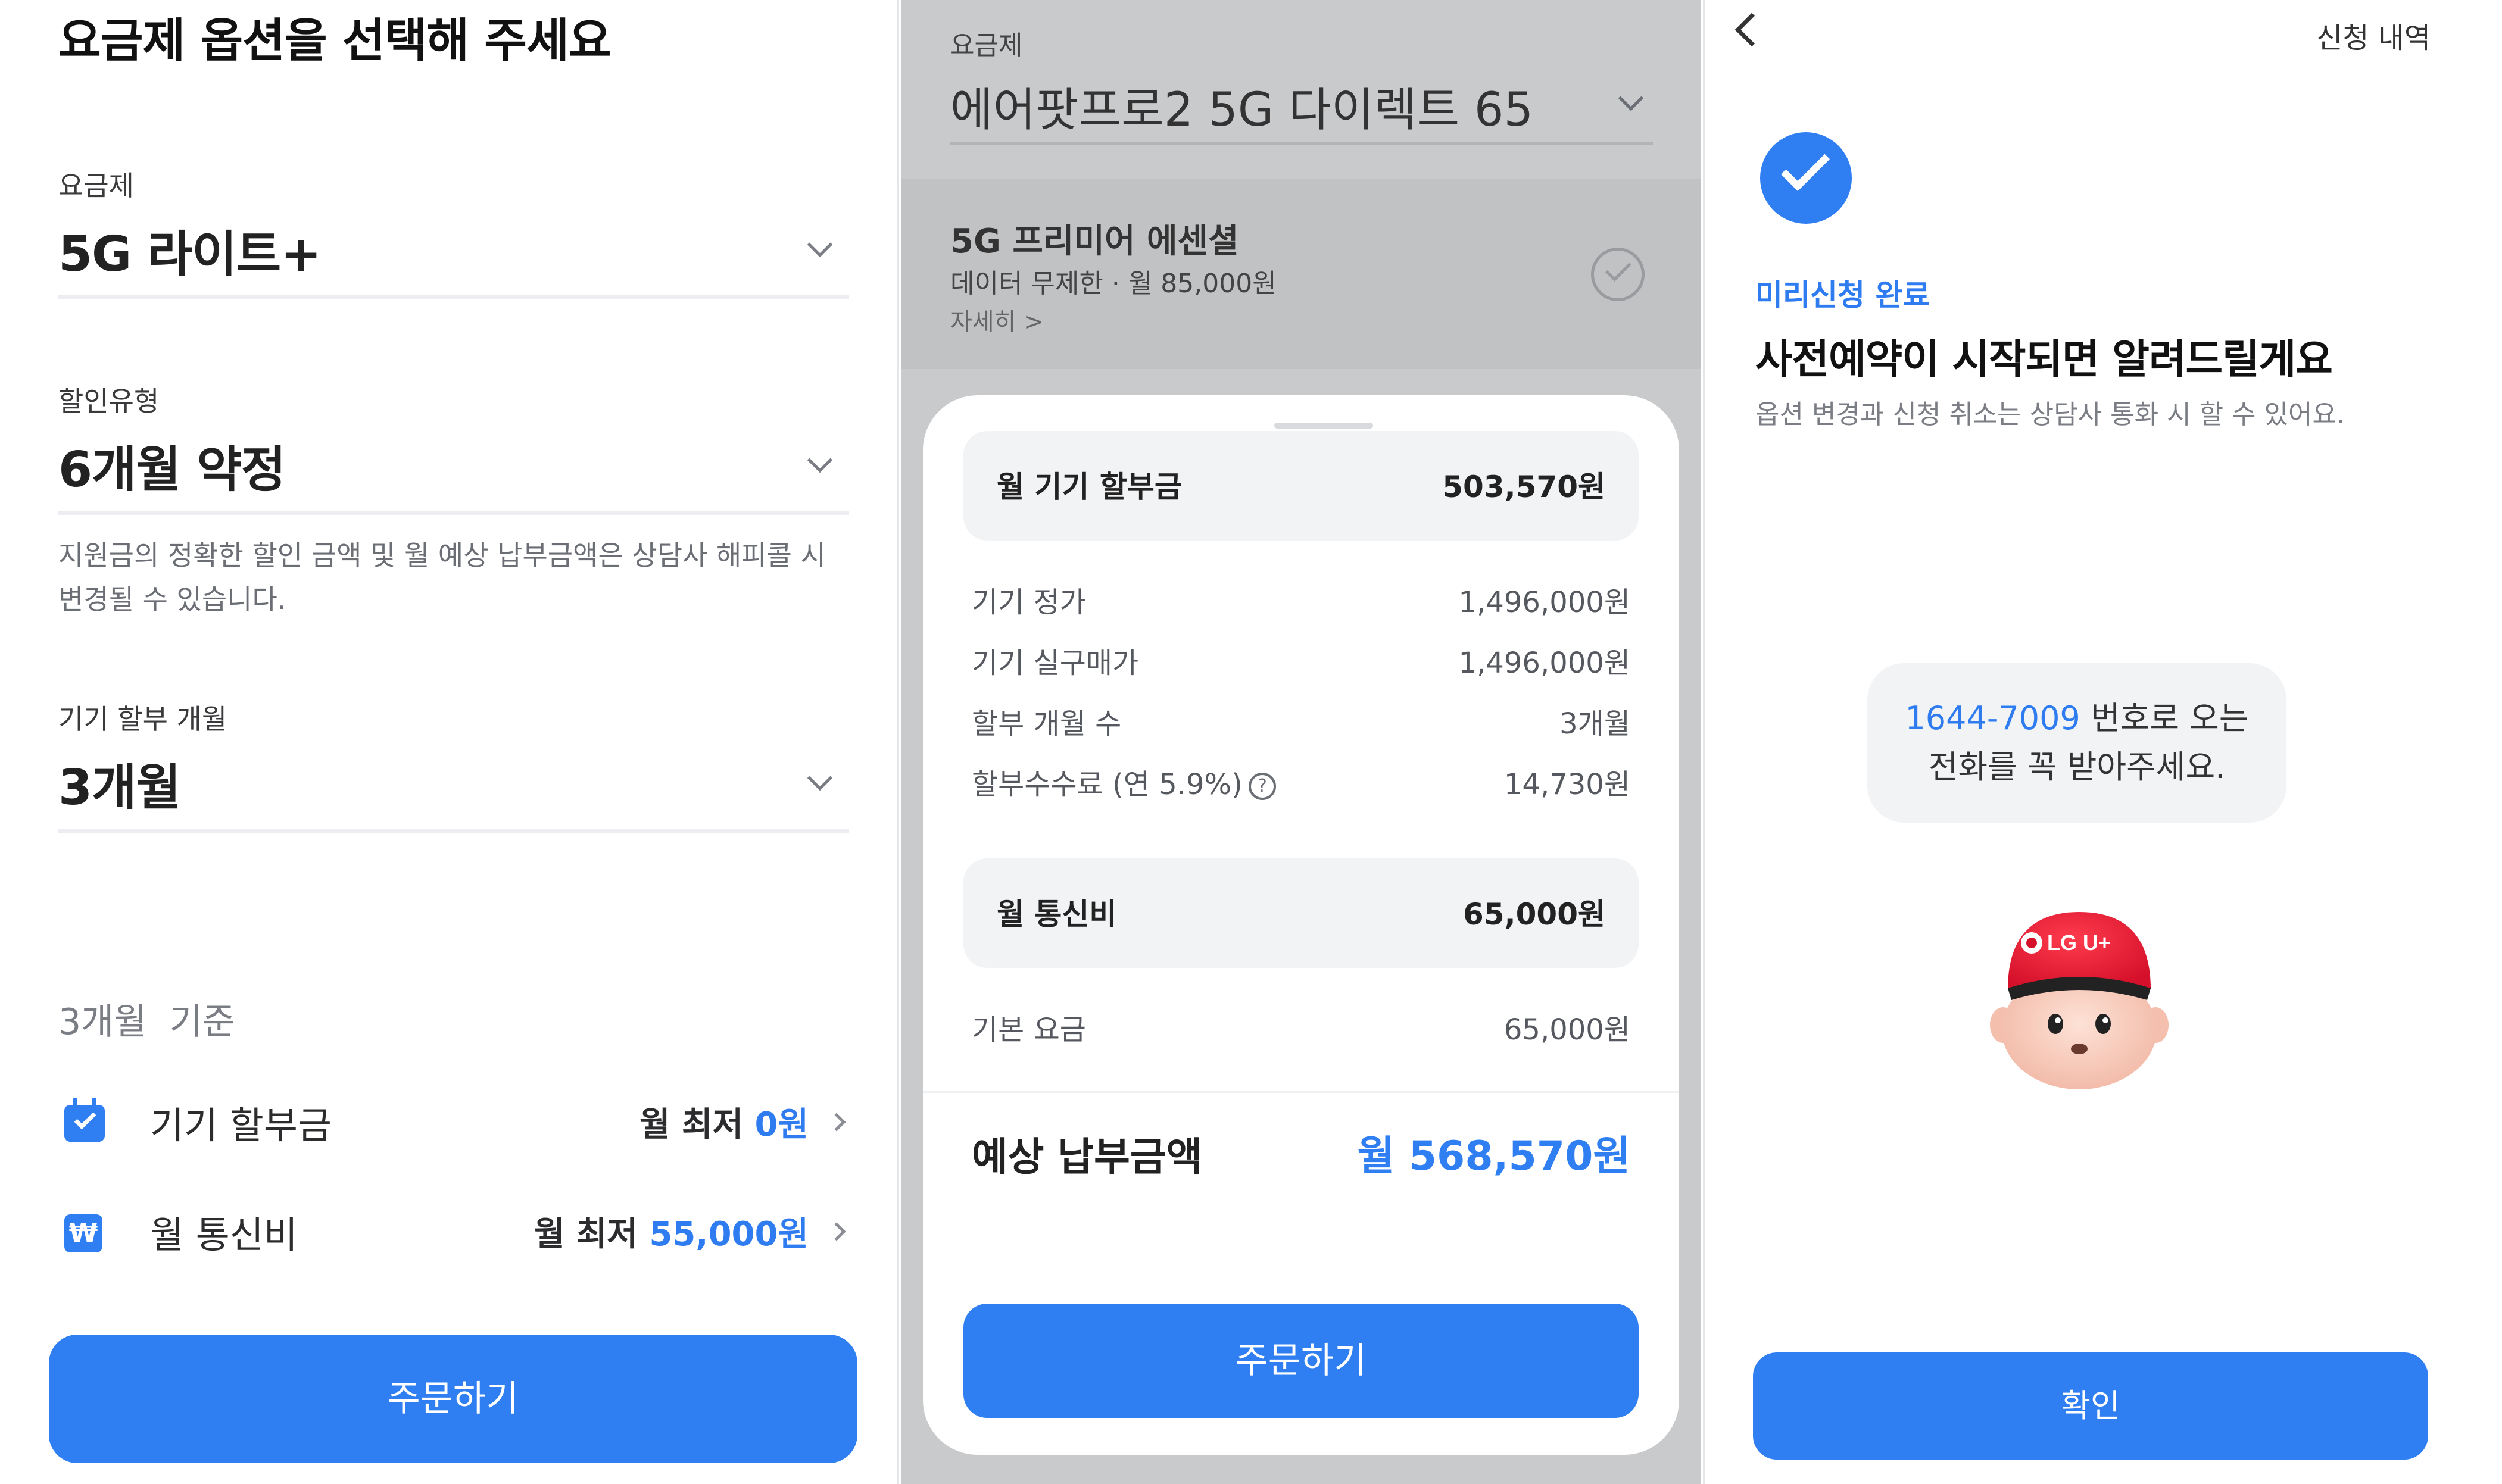 The width and height of the screenshot is (2502, 1484). What do you see at coordinates (1057, 915) in the screenshot?
I see `telecom-monthly-label: 월 통신비` at bounding box center [1057, 915].